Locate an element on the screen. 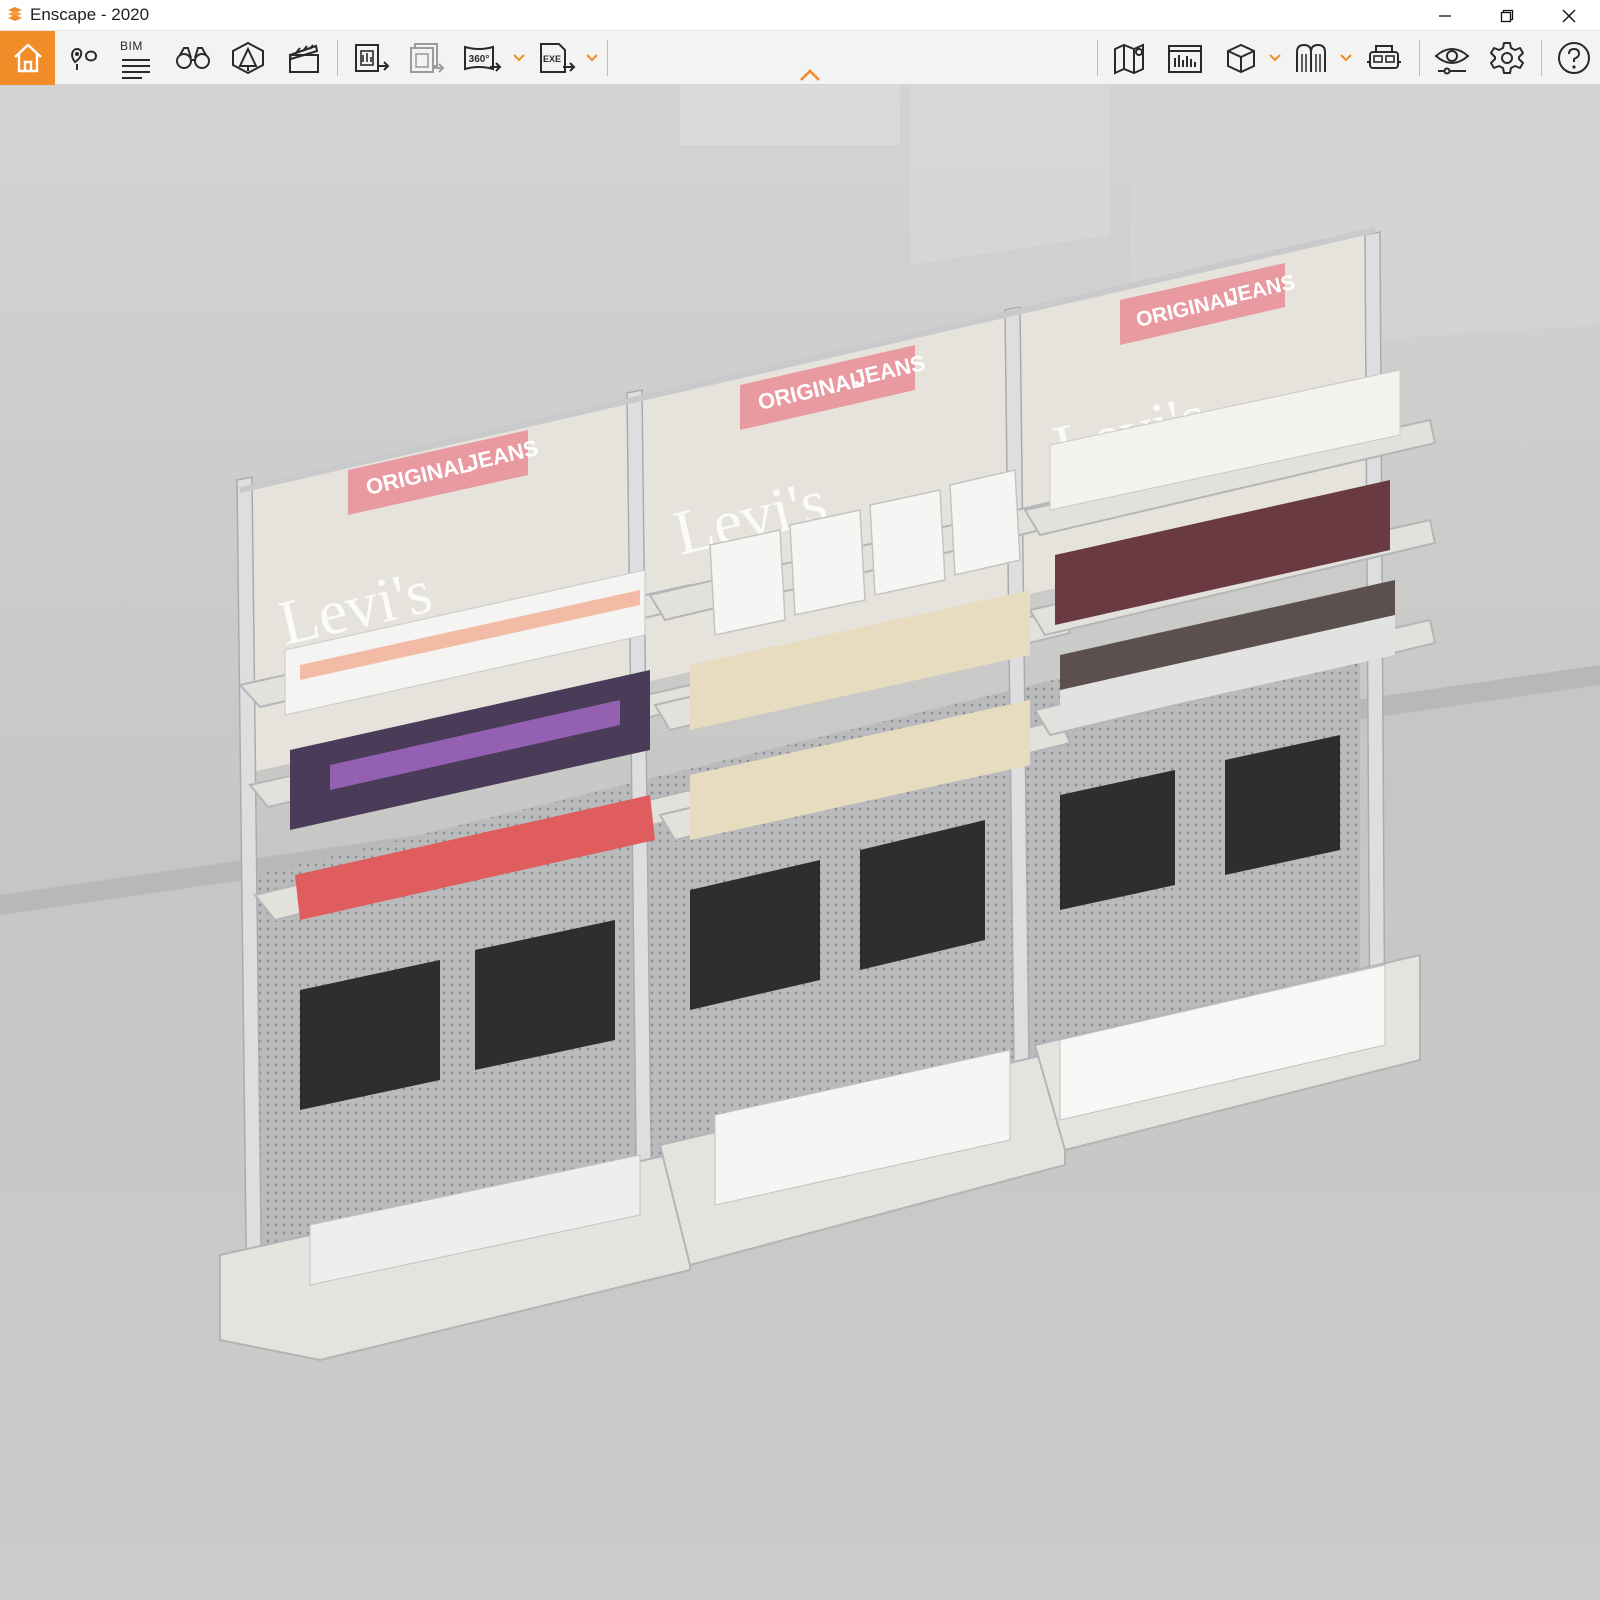  gear-icon is located at coordinates (1507, 58).